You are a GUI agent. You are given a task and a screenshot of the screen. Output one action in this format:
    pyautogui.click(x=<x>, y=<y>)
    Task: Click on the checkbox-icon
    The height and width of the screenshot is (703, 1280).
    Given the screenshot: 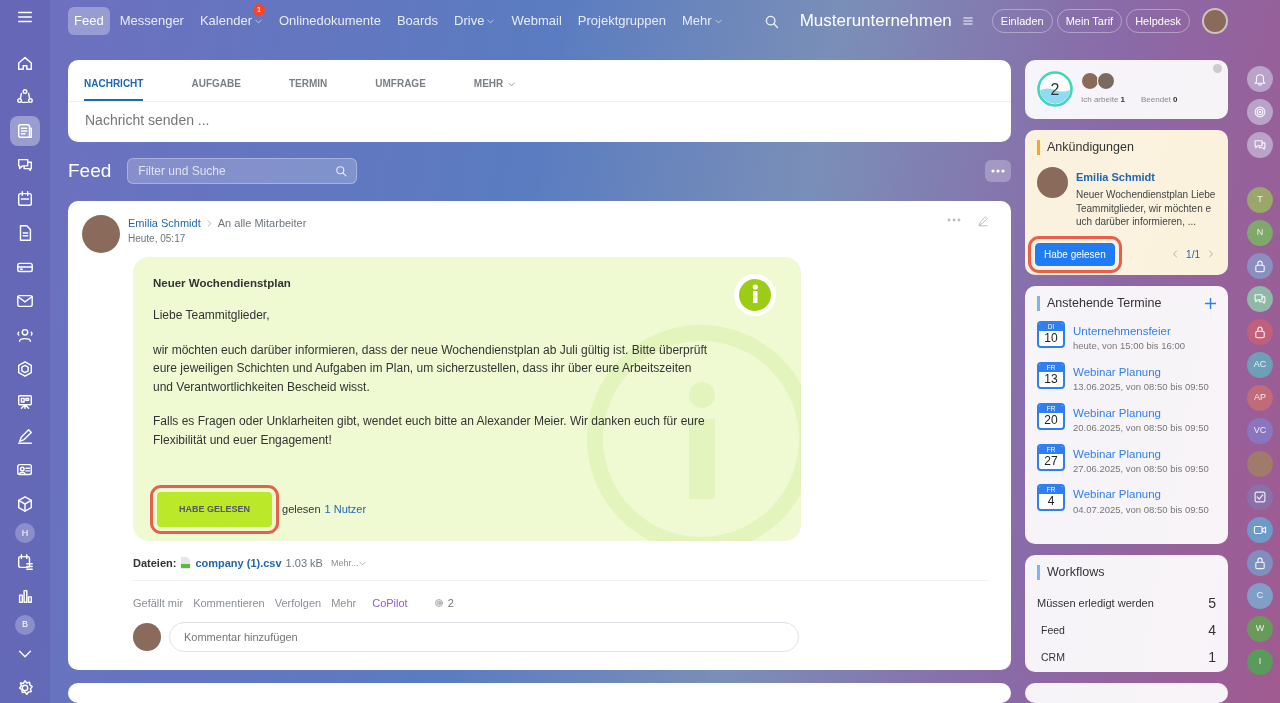 What is the action you would take?
    pyautogui.click(x=1260, y=497)
    